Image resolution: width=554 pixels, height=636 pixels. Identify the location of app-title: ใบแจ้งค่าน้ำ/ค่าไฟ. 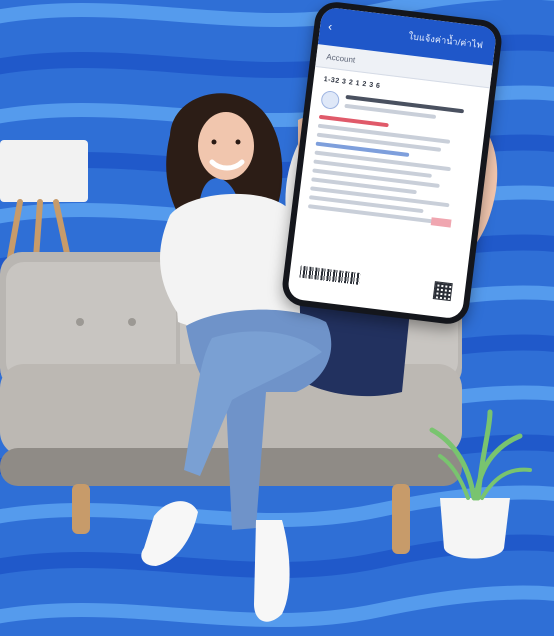
(446, 41).